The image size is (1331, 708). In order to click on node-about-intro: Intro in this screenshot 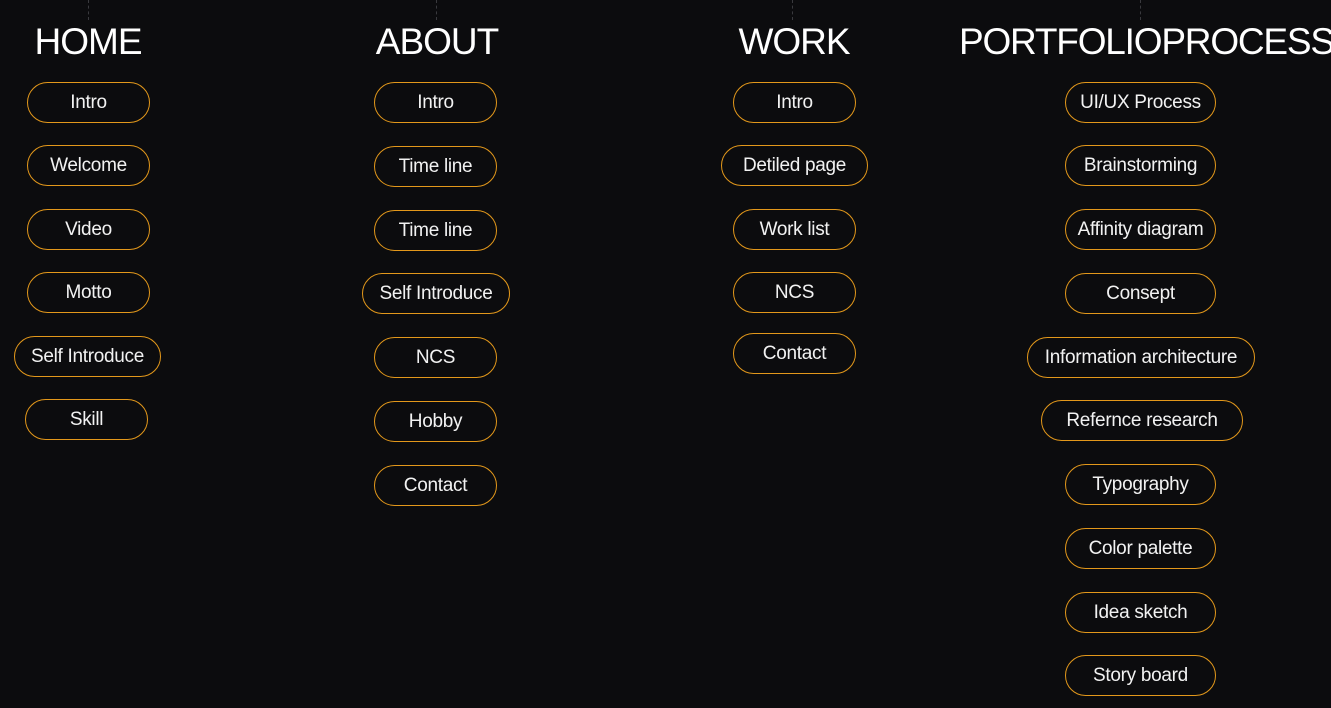, I will do `click(435, 102)`.